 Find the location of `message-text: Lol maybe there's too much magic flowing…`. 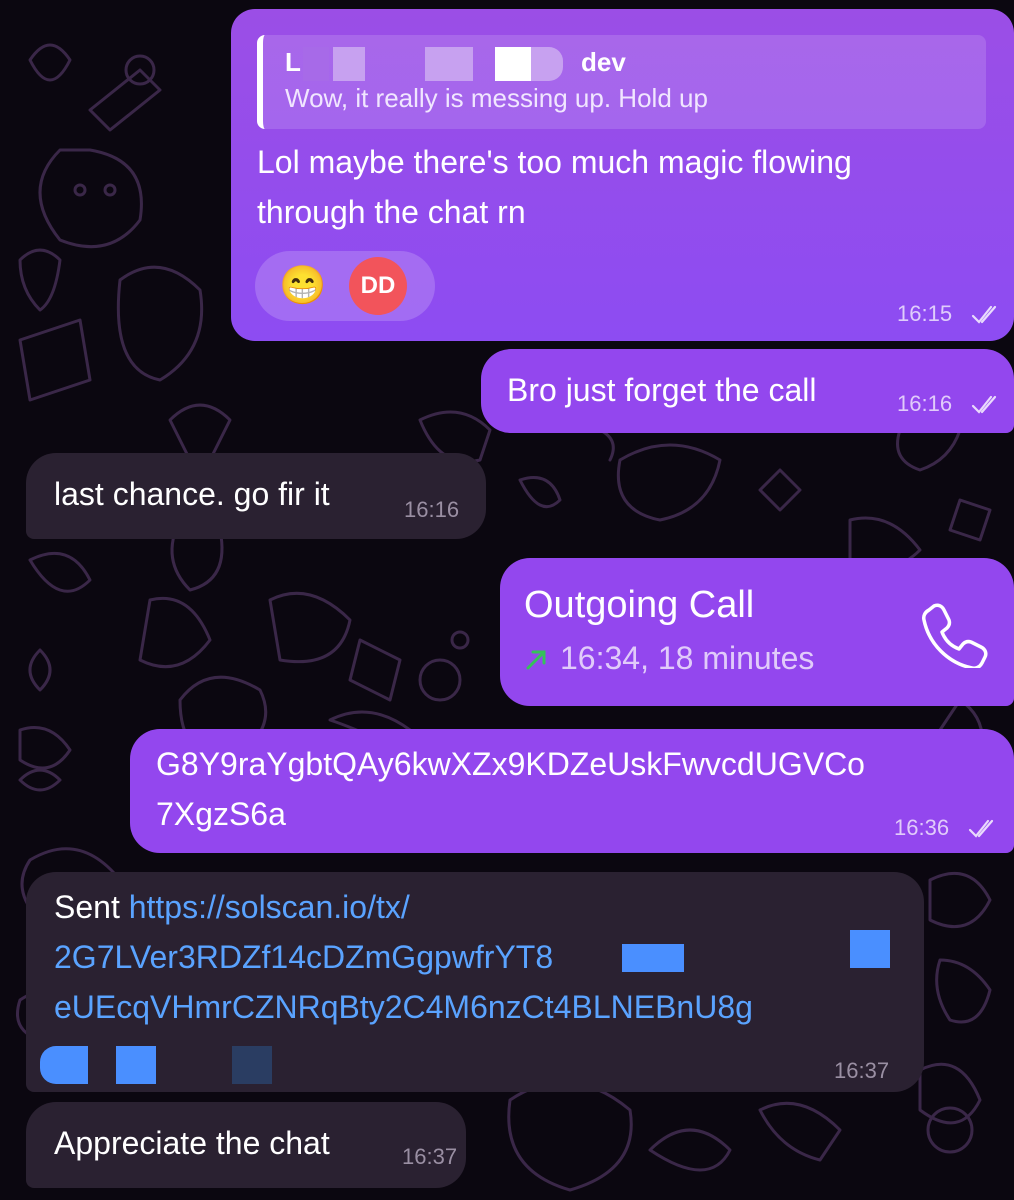

message-text: Lol maybe there's too much magic flowing… is located at coordinates (627, 187).